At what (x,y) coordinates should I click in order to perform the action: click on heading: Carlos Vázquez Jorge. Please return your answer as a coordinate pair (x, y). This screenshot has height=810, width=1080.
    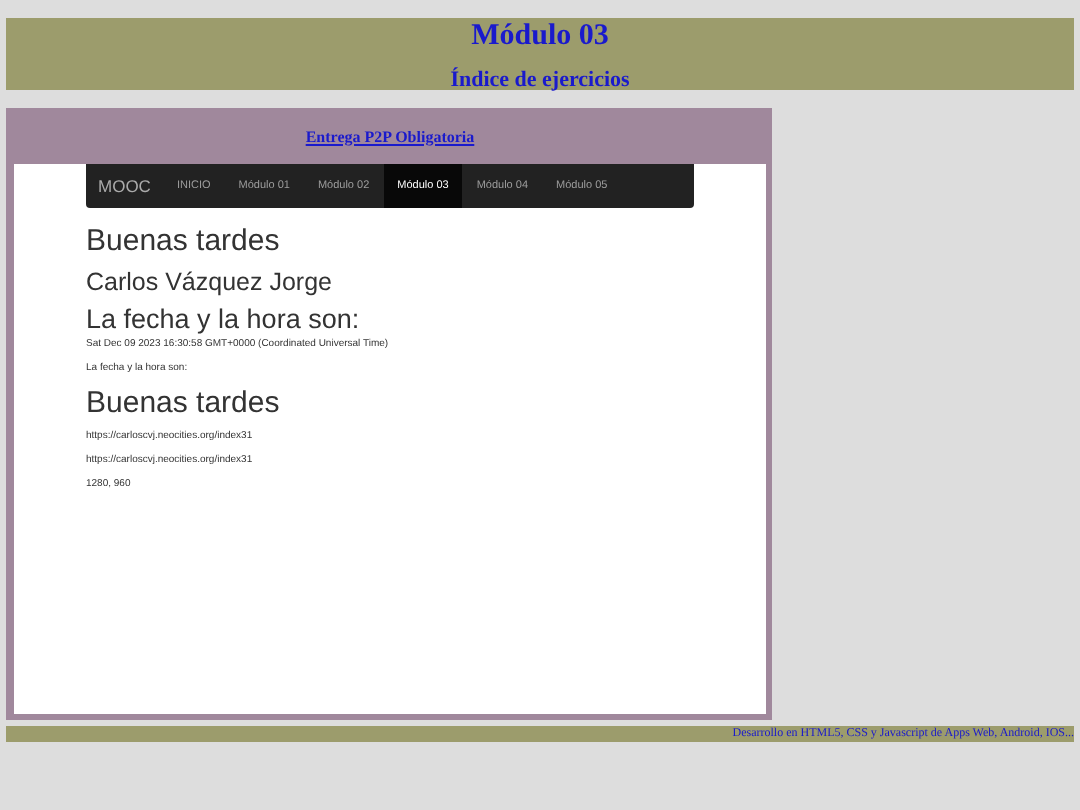
    Looking at the image, I should click on (210, 283).